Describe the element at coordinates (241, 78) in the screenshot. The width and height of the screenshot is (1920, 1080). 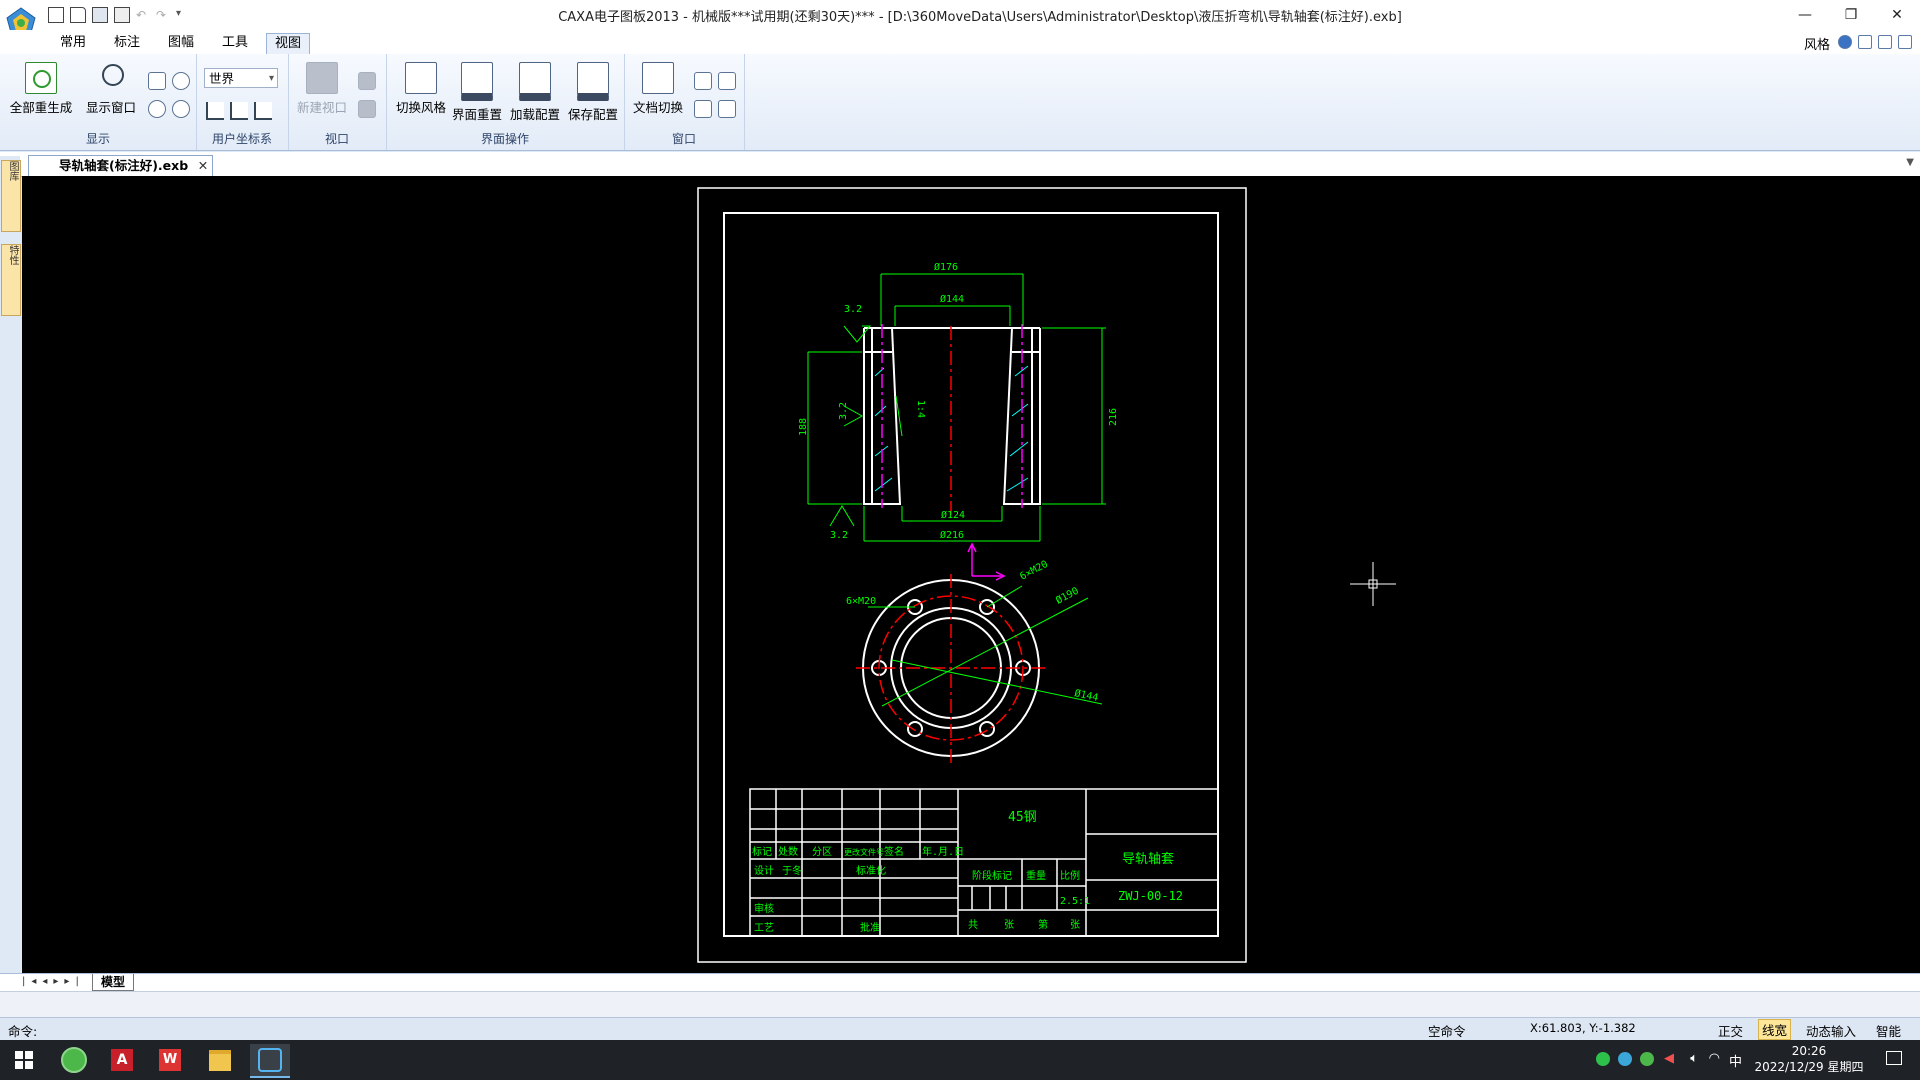
I see `ucs-select: 世界` at that location.